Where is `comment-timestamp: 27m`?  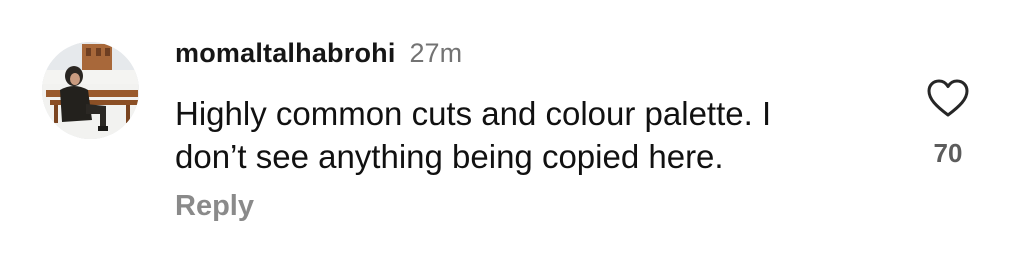 comment-timestamp: 27m is located at coordinates (436, 53).